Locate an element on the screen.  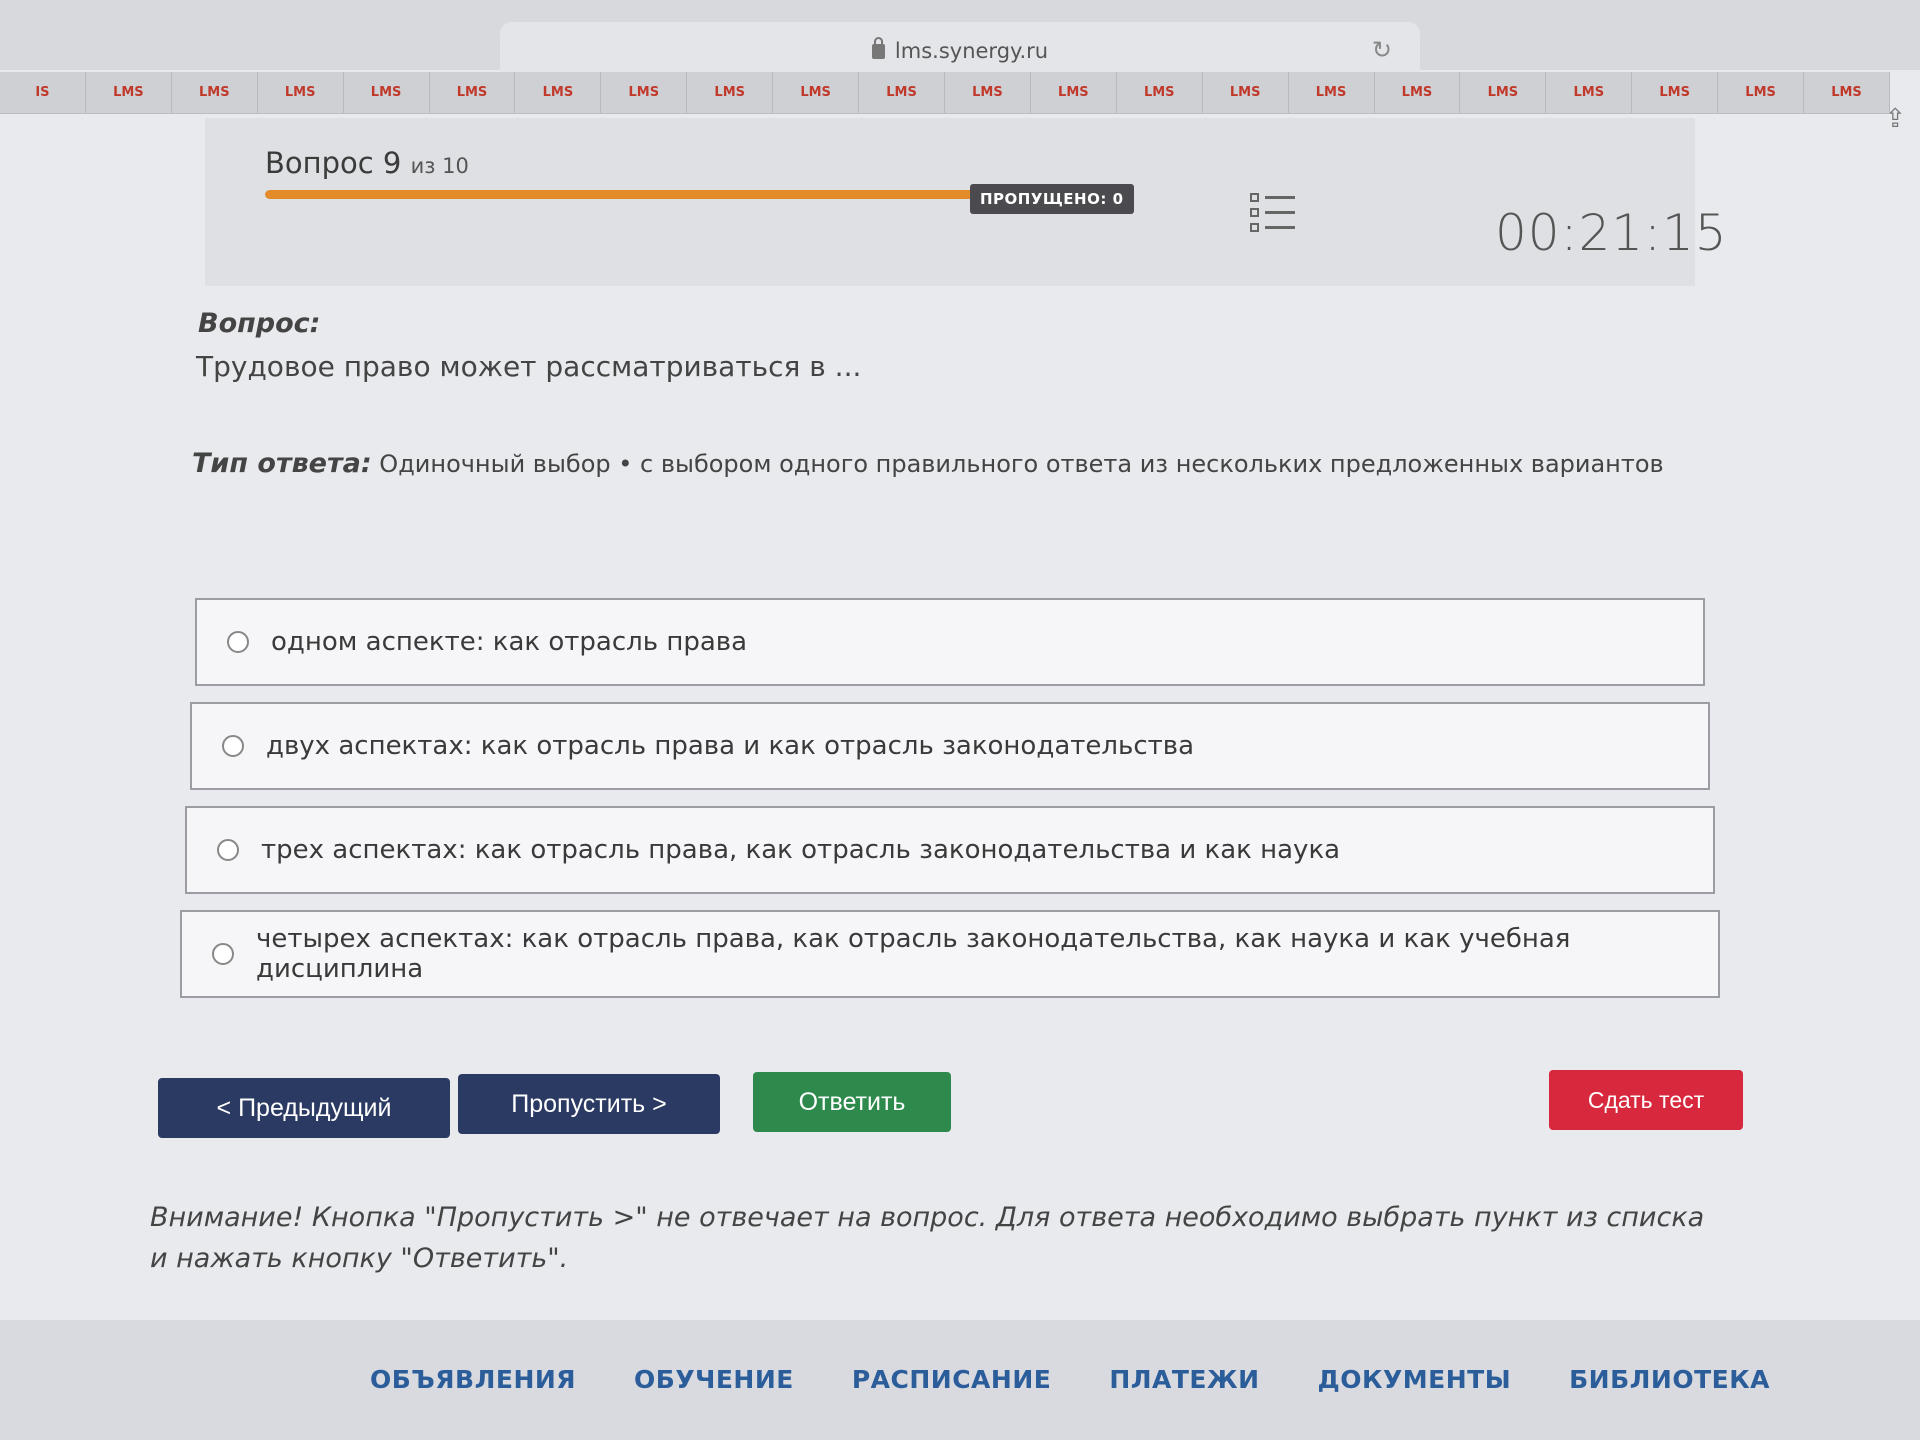
question-counter: Вопрос 9 из 10 is located at coordinates (367, 163).